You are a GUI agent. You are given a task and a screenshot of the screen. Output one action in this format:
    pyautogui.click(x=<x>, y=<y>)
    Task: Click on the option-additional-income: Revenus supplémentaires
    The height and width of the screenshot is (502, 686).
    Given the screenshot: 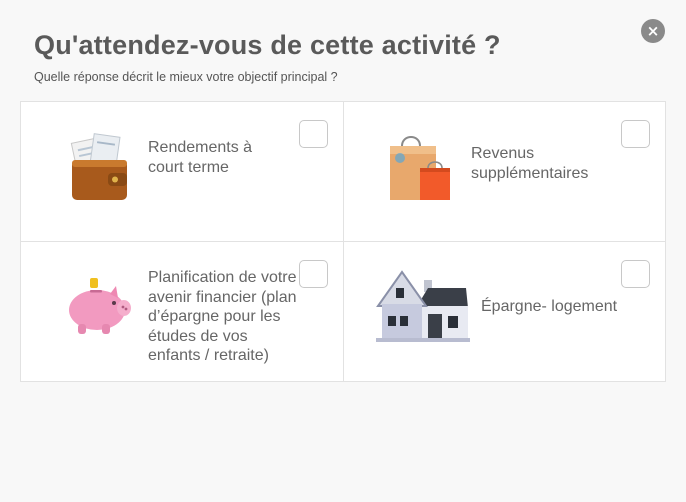 What is the action you would take?
    pyautogui.click(x=504, y=171)
    